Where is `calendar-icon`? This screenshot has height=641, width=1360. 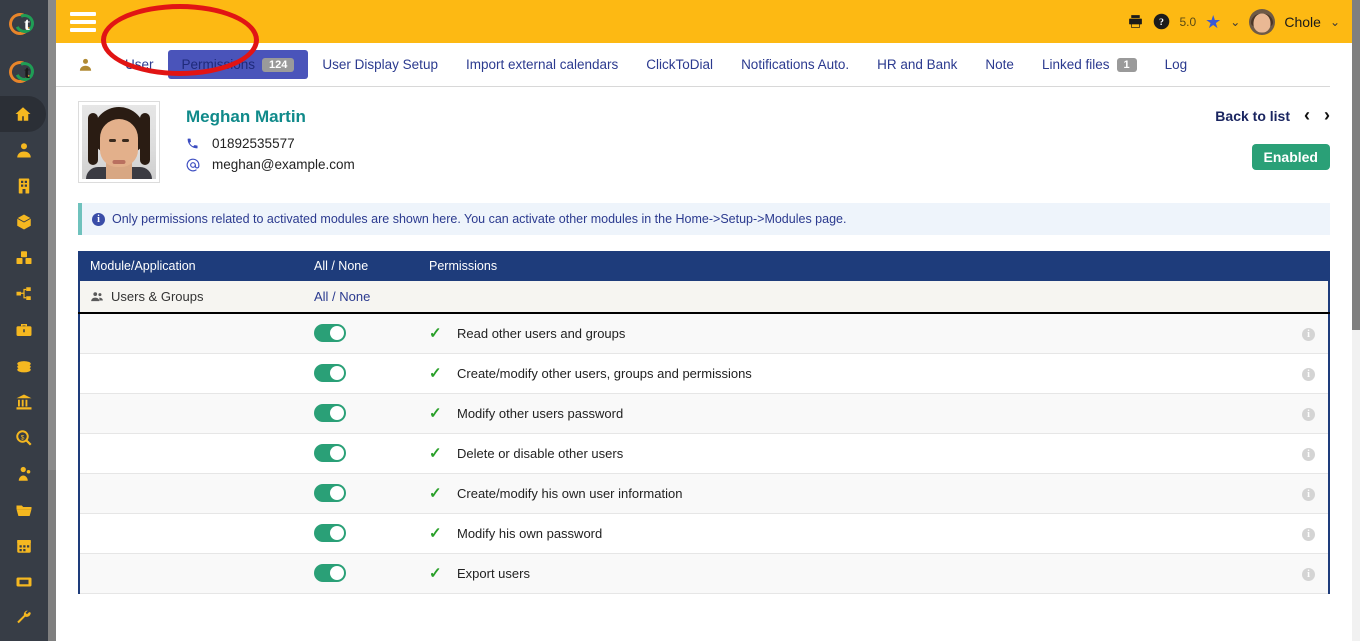 calendar-icon is located at coordinates (24, 546).